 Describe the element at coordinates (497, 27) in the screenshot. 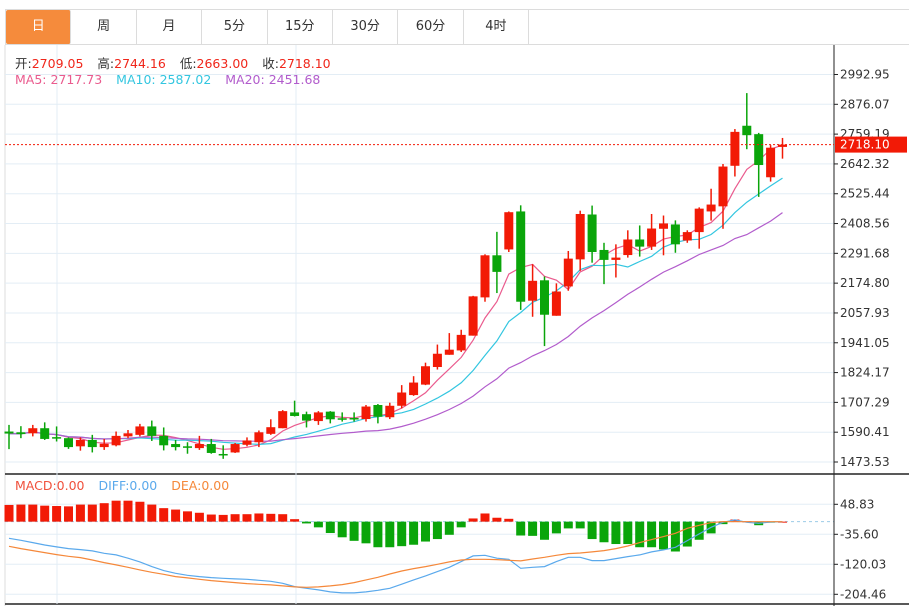

I see `tab-4hour: 4时` at that location.